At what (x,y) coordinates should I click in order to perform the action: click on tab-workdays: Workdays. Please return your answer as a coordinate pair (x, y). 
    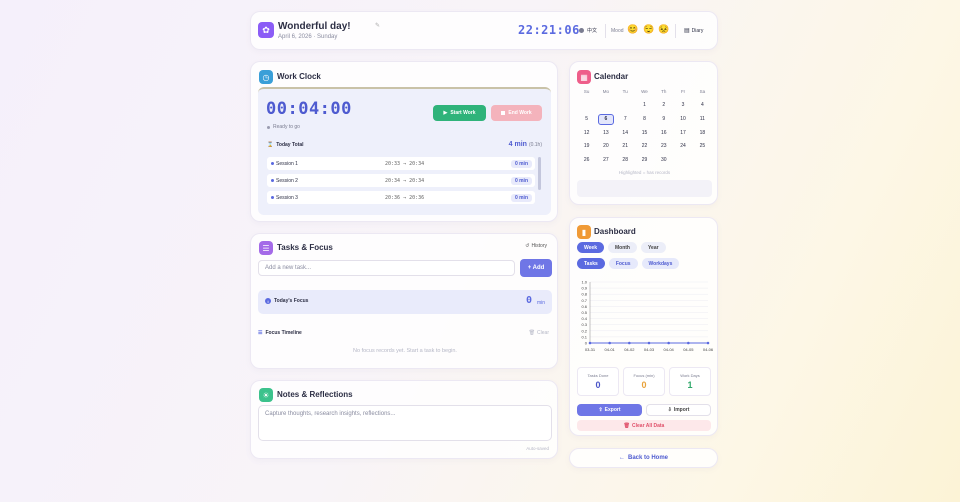
    Looking at the image, I should click on (660, 263).